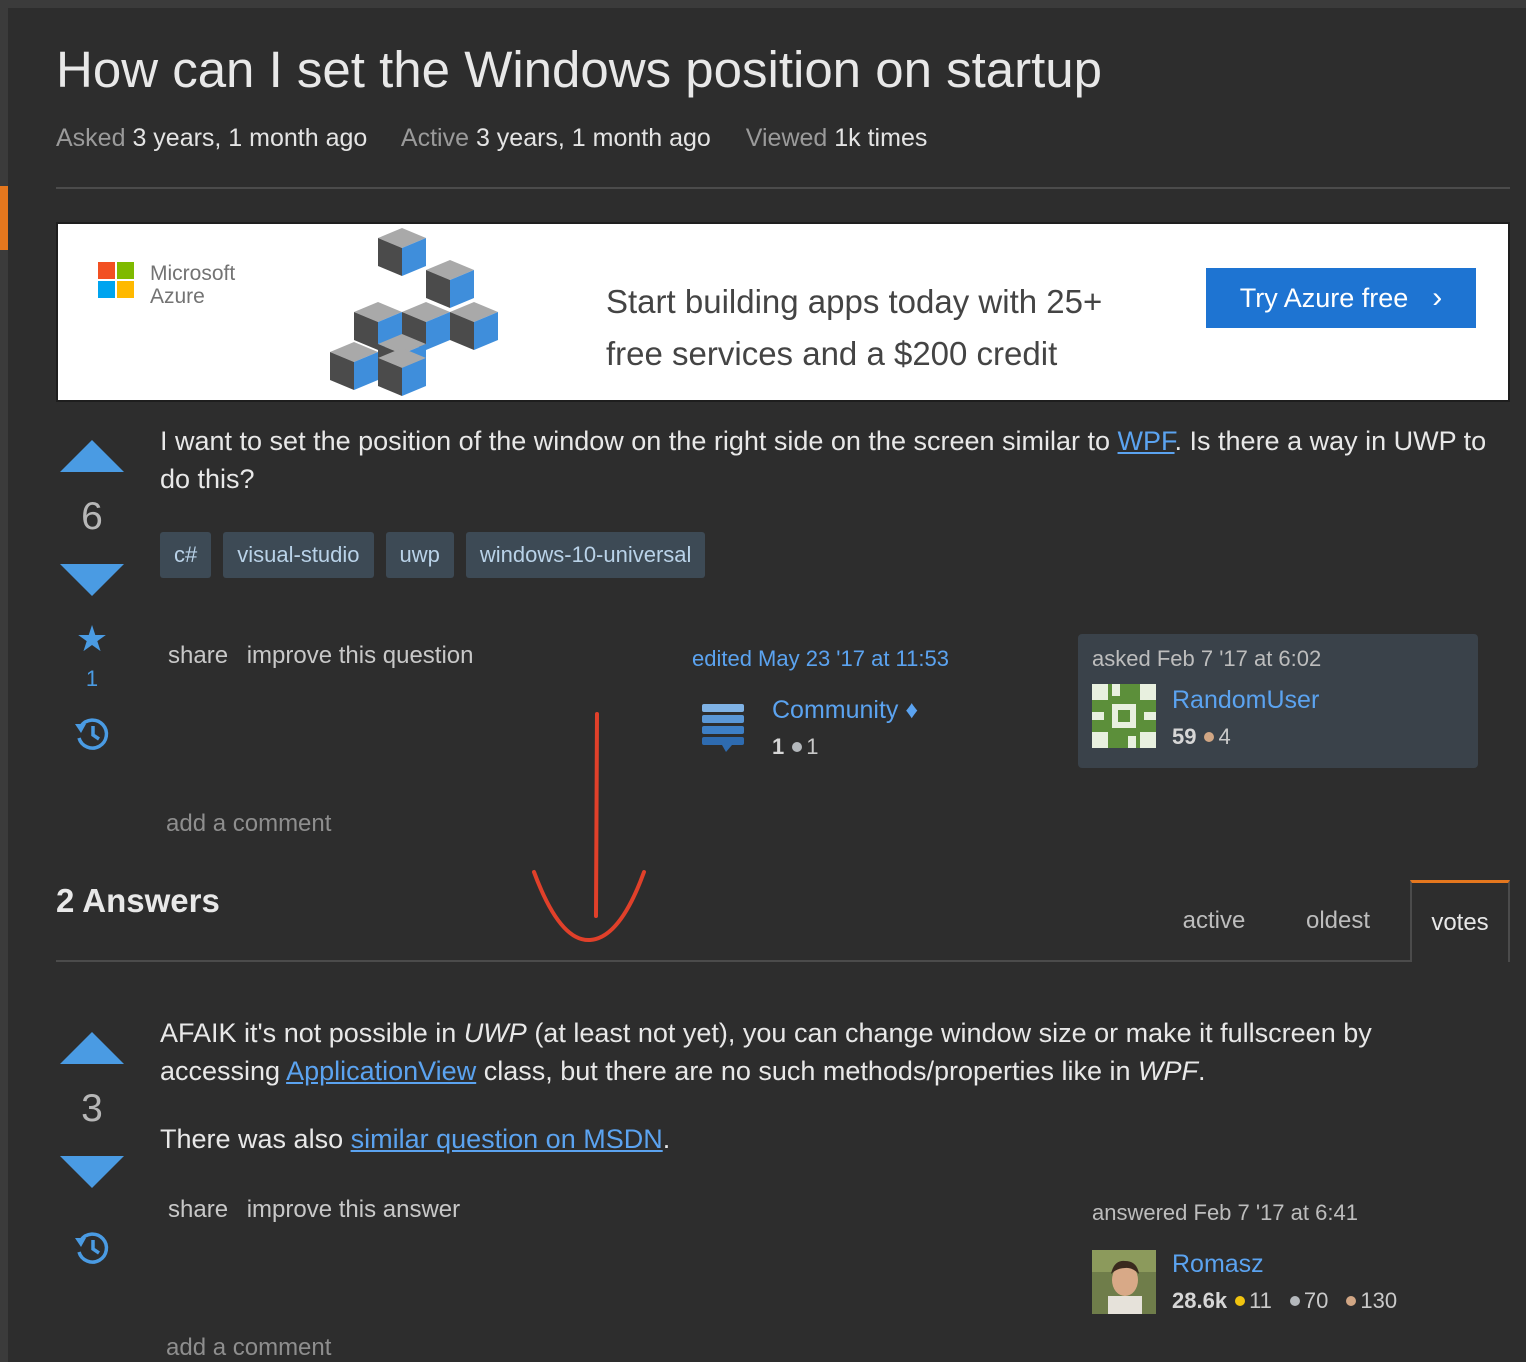 Image resolution: width=1526 pixels, height=1362 pixels. I want to click on community-silver-count: 1, so click(812, 746).